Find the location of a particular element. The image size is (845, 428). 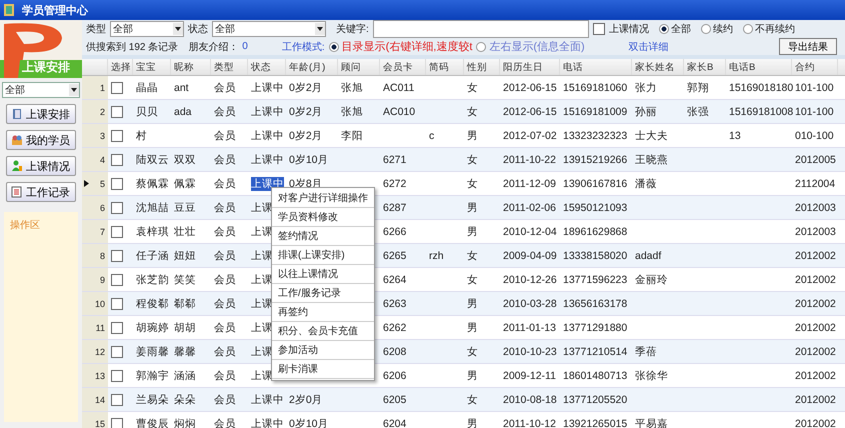

column-header: 昵称 is located at coordinates (191, 67).